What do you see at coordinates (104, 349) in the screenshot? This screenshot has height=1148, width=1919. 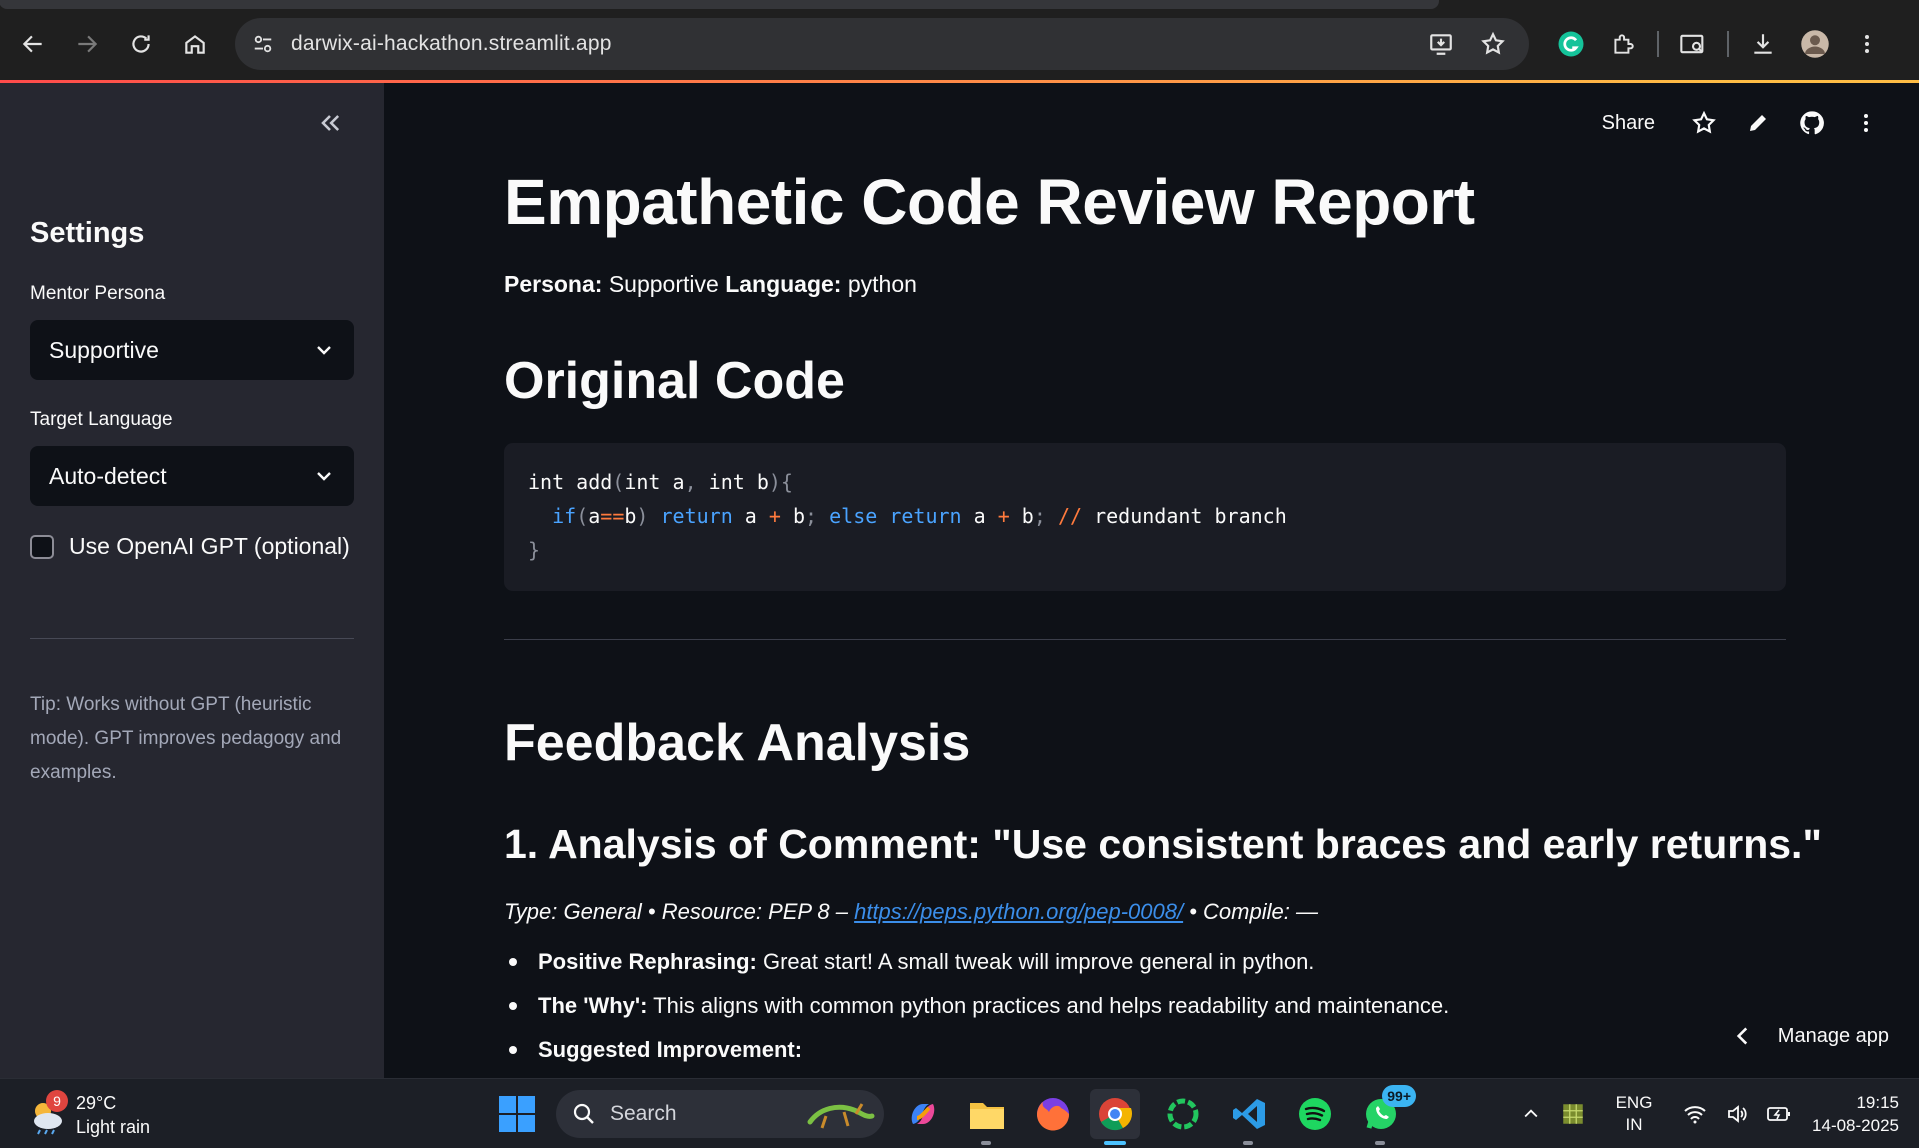 I see `persona-selected-value: Supportive` at bounding box center [104, 349].